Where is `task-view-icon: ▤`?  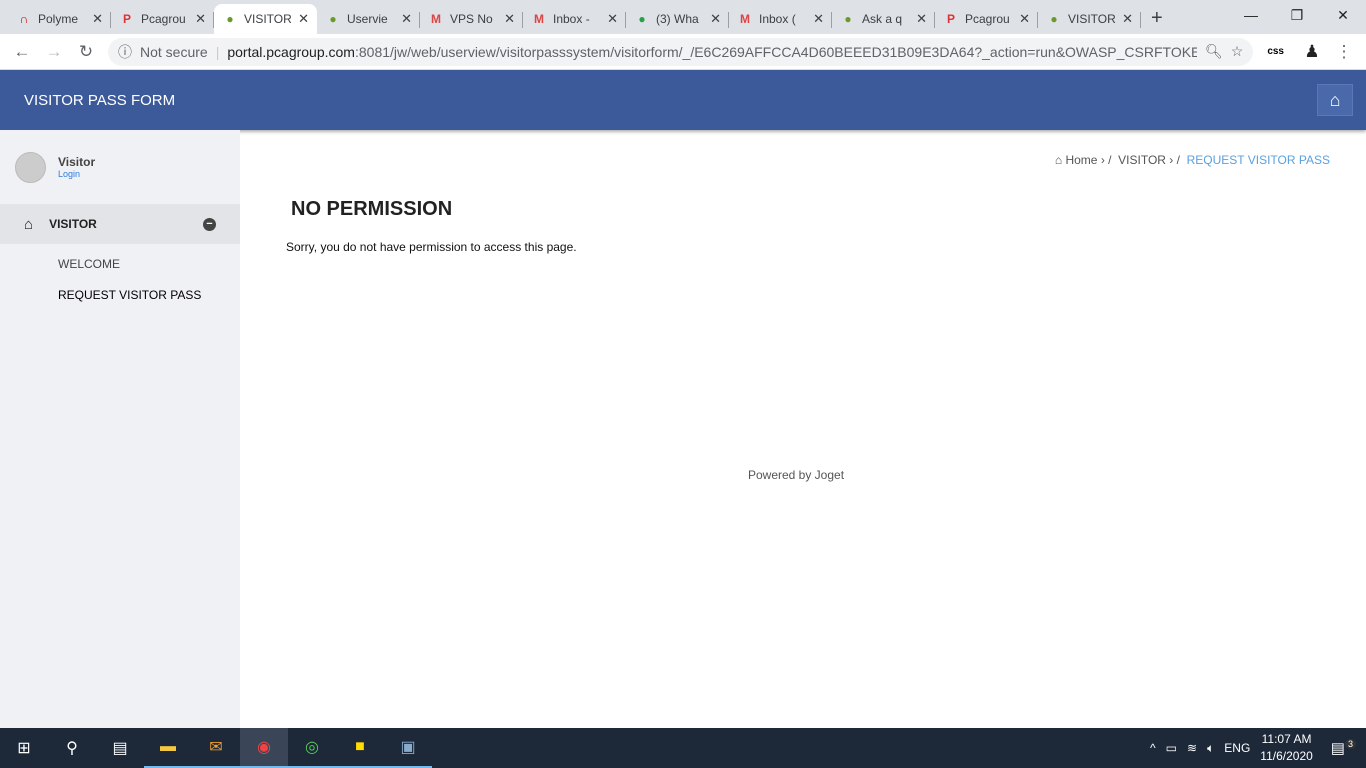 task-view-icon: ▤ is located at coordinates (120, 748).